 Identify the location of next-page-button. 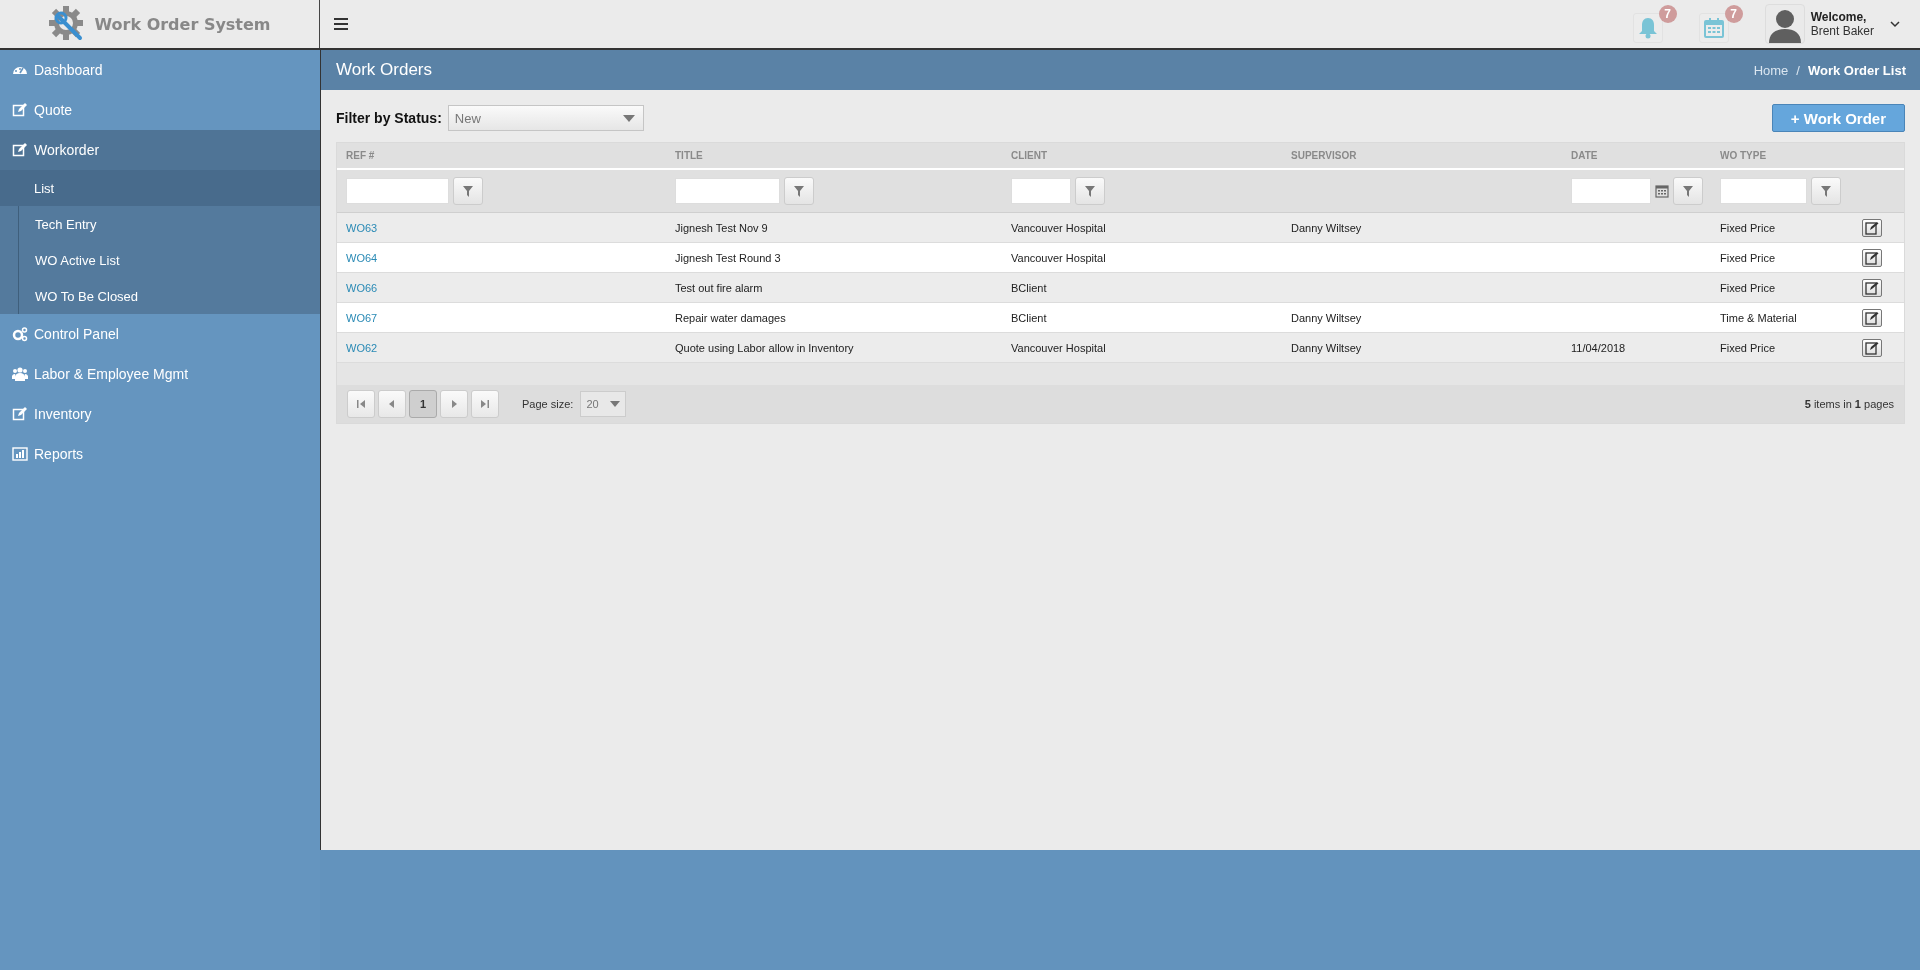
(454, 404).